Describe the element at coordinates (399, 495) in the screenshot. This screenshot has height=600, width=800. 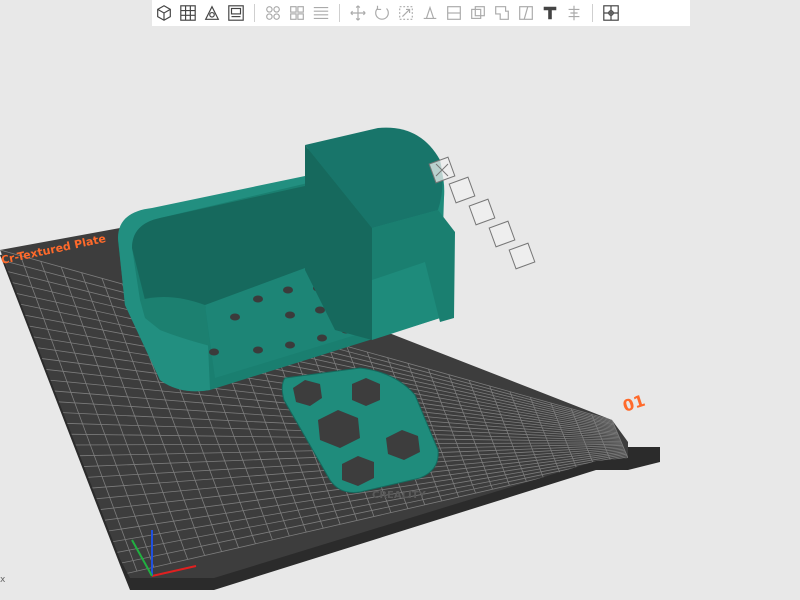
I see `brand-logo-text: CREALITY` at that location.